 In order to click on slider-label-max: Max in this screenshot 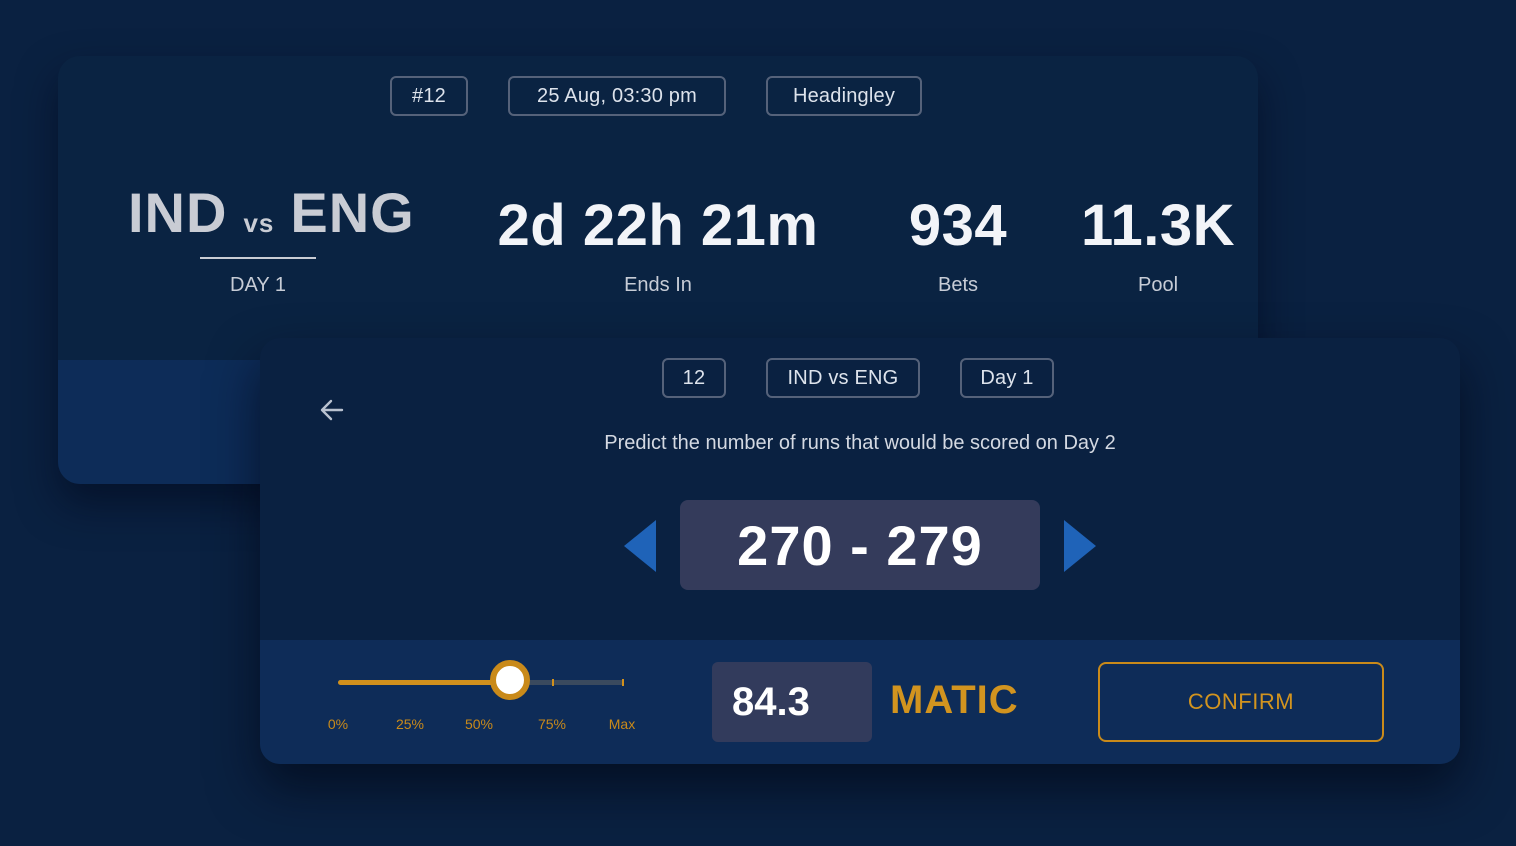, I will do `click(622, 724)`.